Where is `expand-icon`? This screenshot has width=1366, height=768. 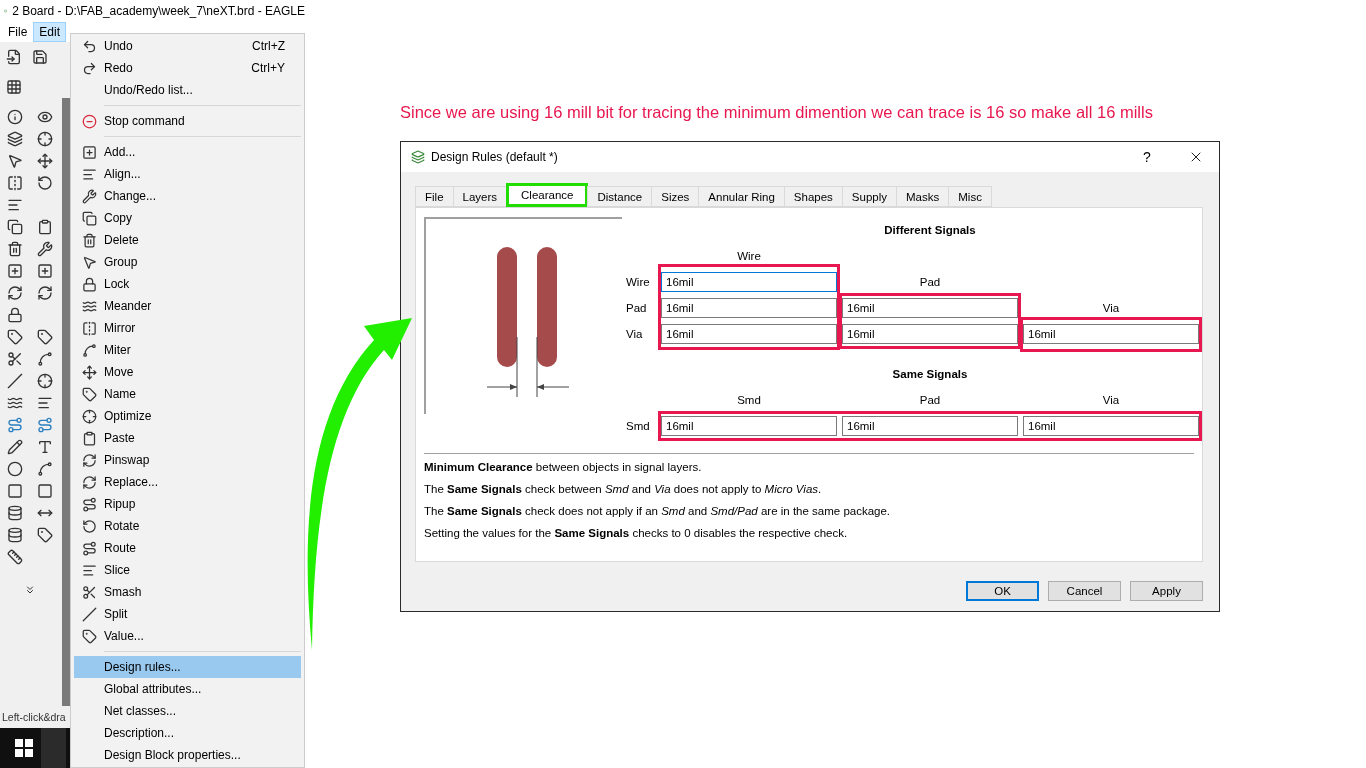
expand-icon is located at coordinates (30, 590).